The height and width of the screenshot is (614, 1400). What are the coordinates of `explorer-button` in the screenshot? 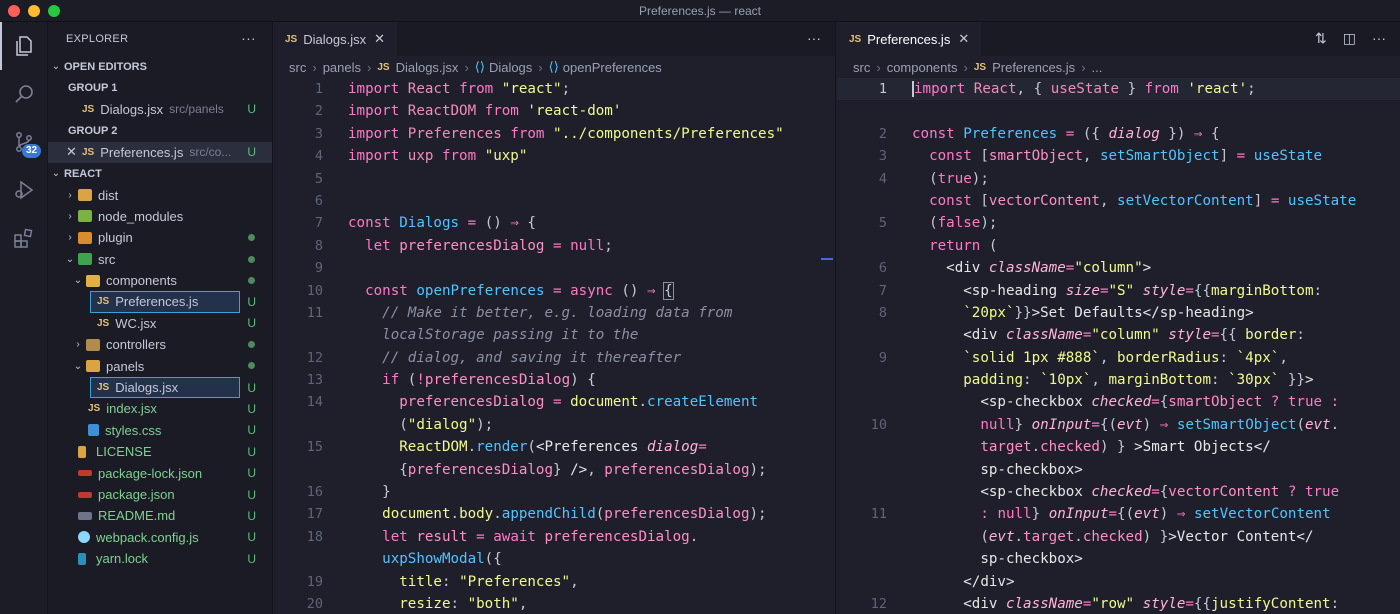 It's located at (24, 46).